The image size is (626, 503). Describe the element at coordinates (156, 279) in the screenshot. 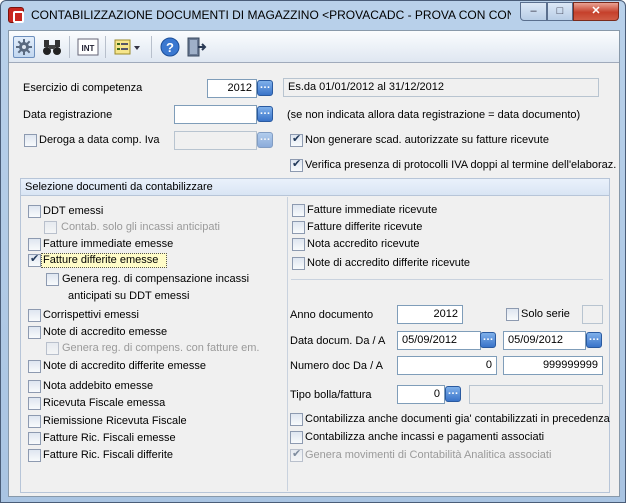

I see `genera-compensazione-label: Genera reg. di compensazione incassi` at that location.